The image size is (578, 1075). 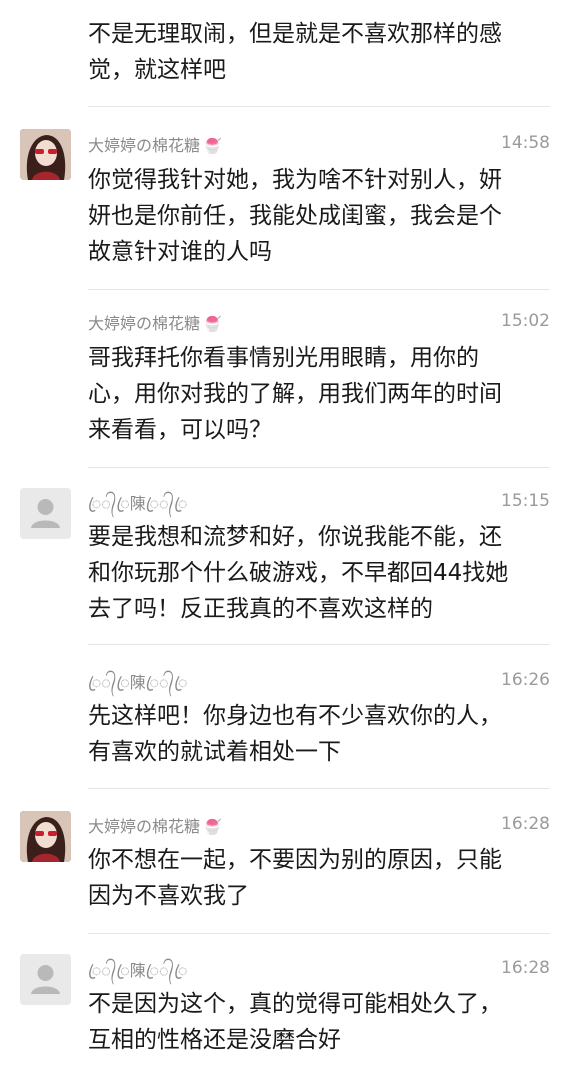 What do you see at coordinates (525, 501) in the screenshot?
I see `timestamp: 15:15` at bounding box center [525, 501].